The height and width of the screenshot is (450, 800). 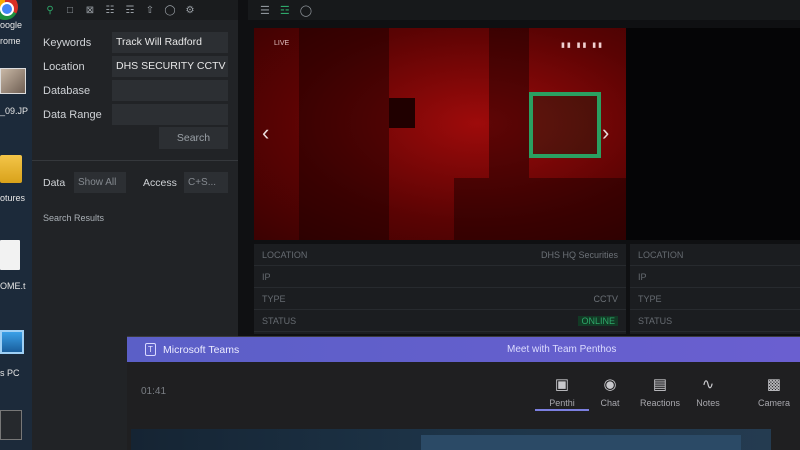 I want to click on chat-icon: ◉, so click(x=610, y=384).